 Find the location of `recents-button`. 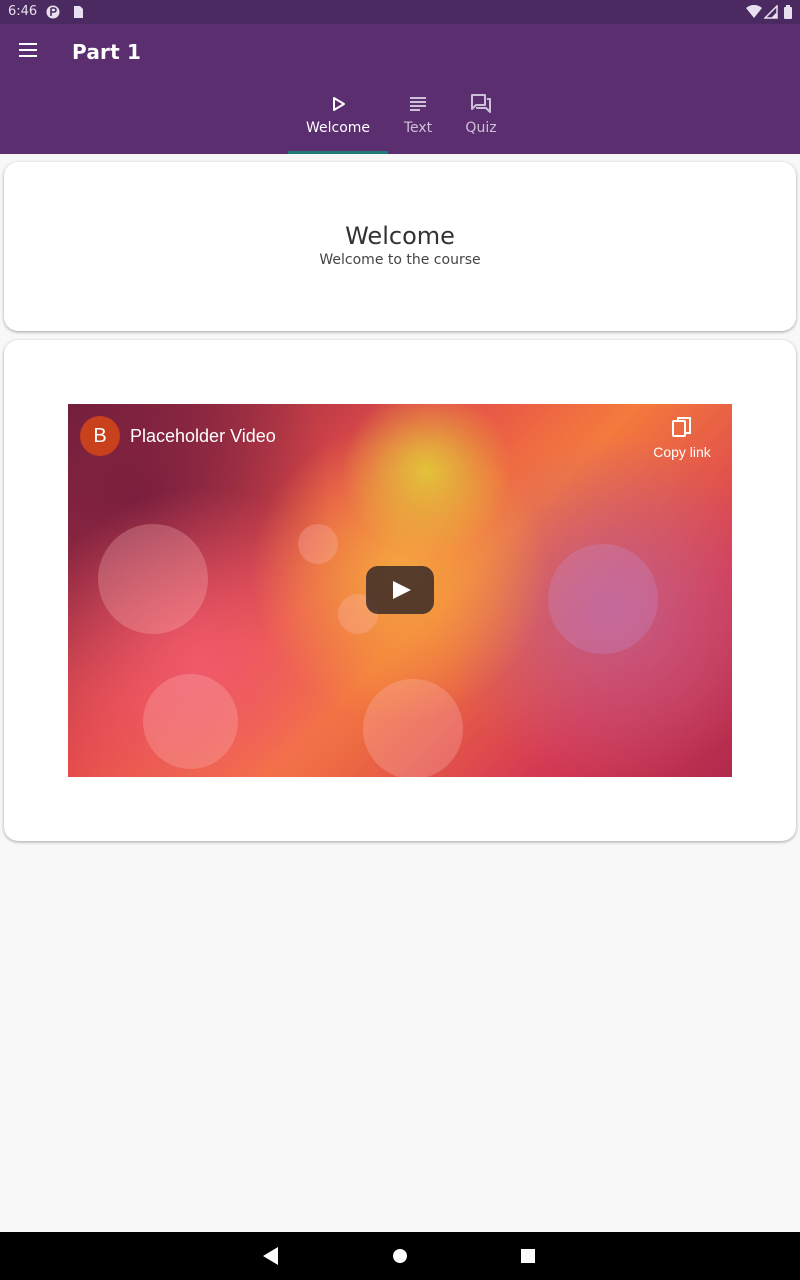

recents-button is located at coordinates (528, 1256).